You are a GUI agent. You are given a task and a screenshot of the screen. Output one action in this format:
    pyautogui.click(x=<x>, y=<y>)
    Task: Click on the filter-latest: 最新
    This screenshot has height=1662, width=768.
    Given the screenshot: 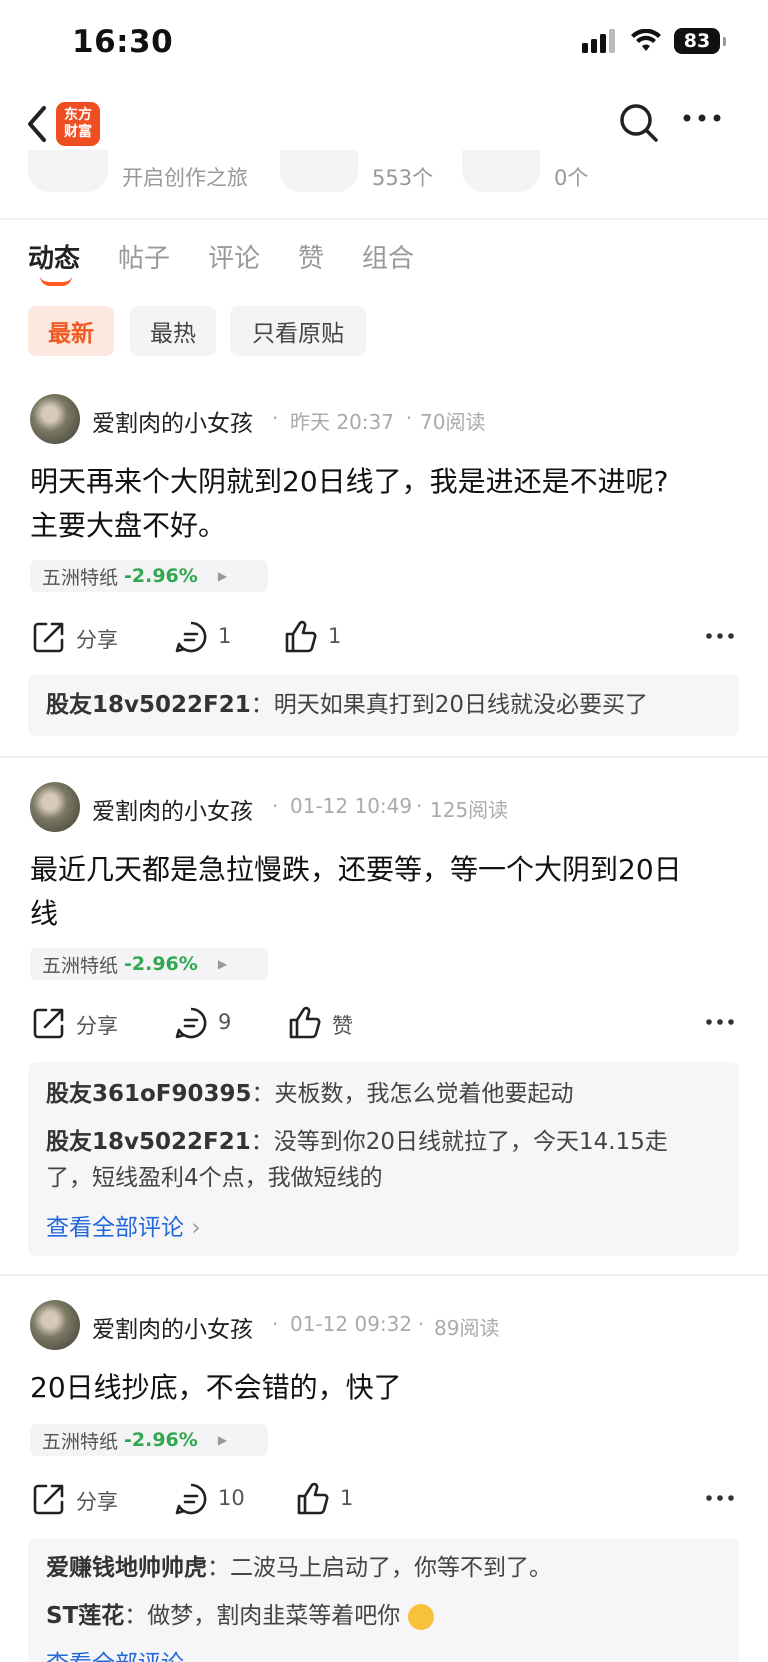 What is the action you would take?
    pyautogui.click(x=71, y=331)
    